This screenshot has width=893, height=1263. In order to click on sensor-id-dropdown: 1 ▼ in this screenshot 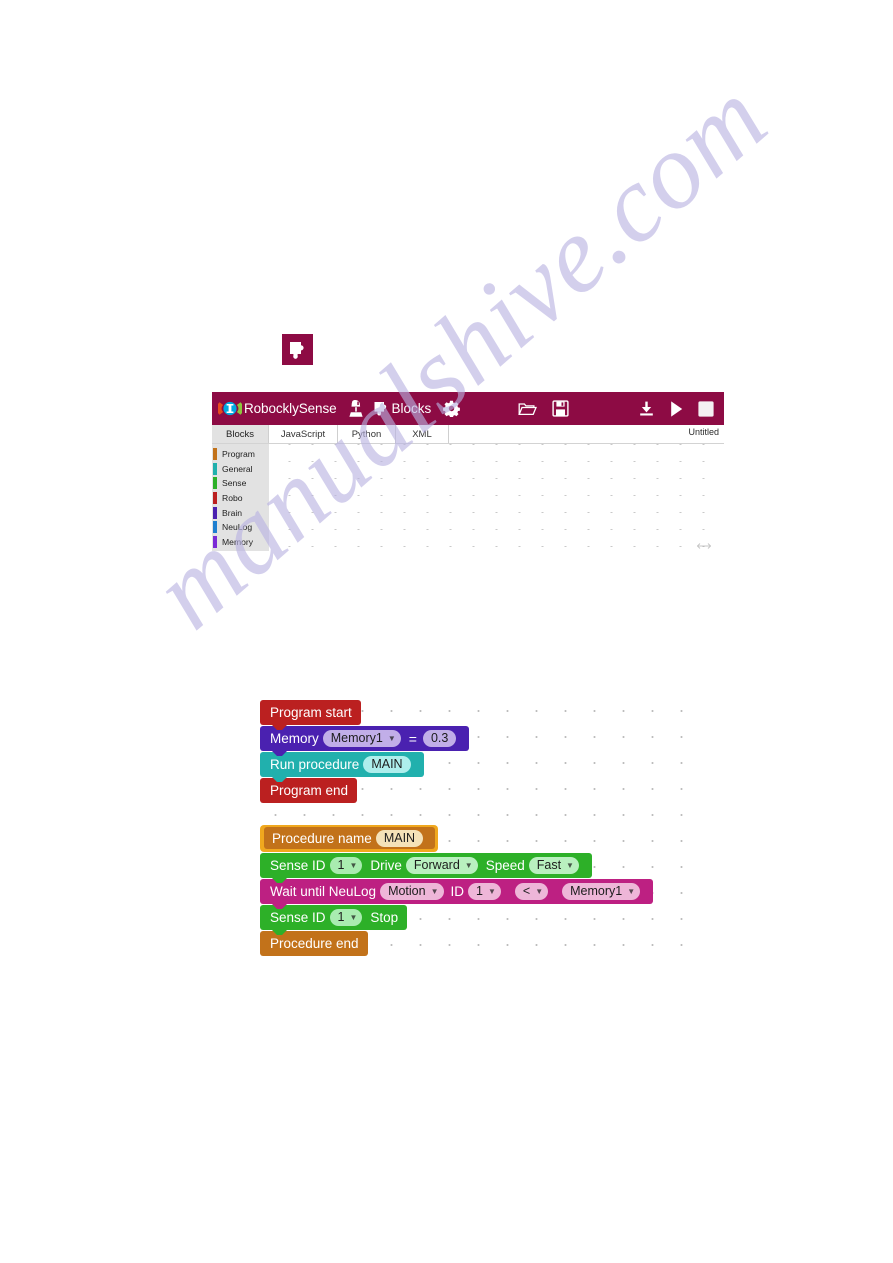, I will do `click(484, 891)`.